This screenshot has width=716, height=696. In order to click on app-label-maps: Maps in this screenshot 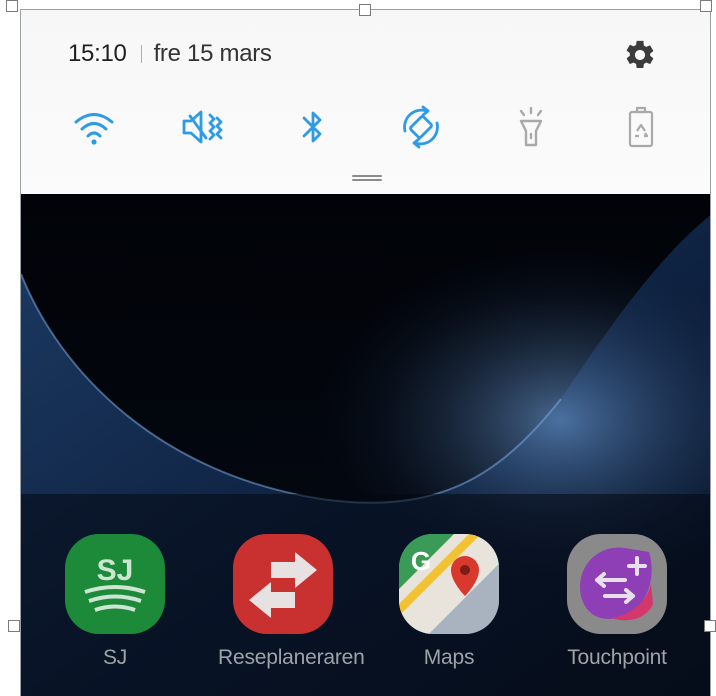, I will do `click(449, 657)`.